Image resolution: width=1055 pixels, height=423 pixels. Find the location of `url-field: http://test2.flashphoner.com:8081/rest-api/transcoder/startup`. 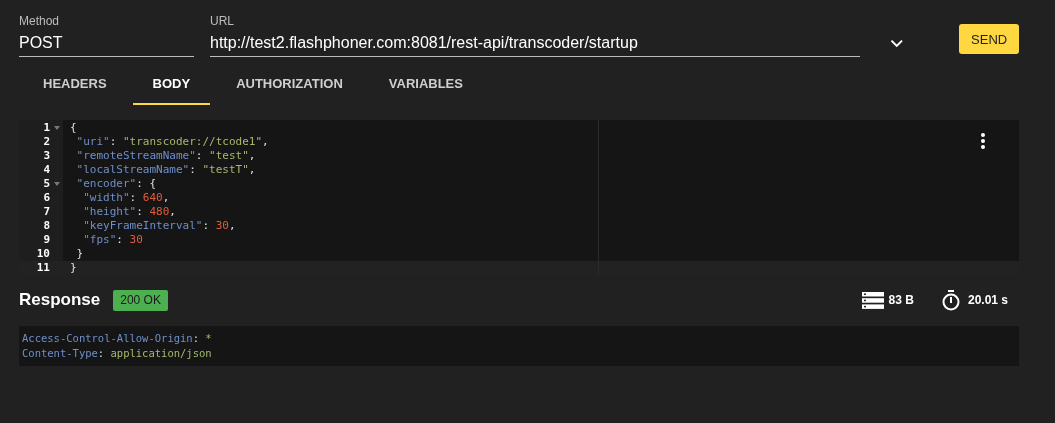

url-field: http://test2.flashphoner.com:8081/rest-api/transcoder/startup is located at coordinates (535, 42).